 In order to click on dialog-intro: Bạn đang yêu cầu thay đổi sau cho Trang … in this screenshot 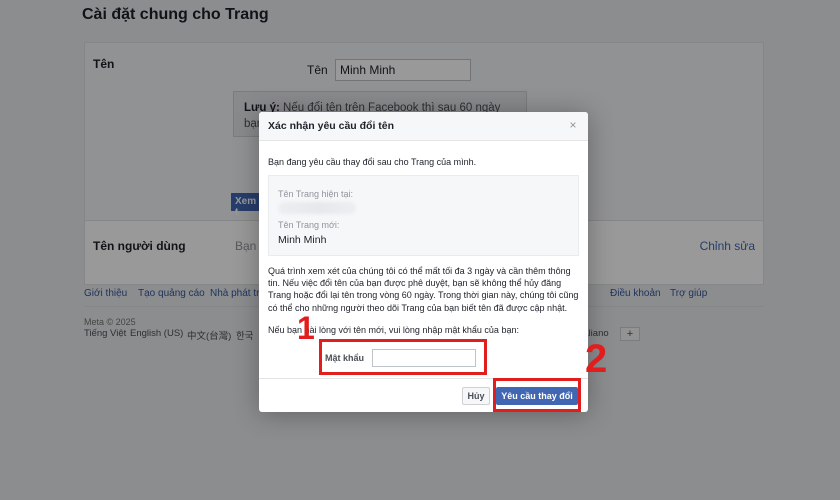, I will do `click(372, 162)`.